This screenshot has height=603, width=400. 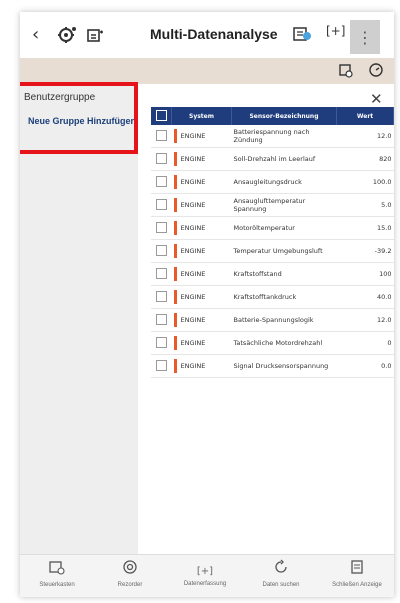 I want to click on tab-steuerkasten: Steuerkasten, so click(x=57, y=573).